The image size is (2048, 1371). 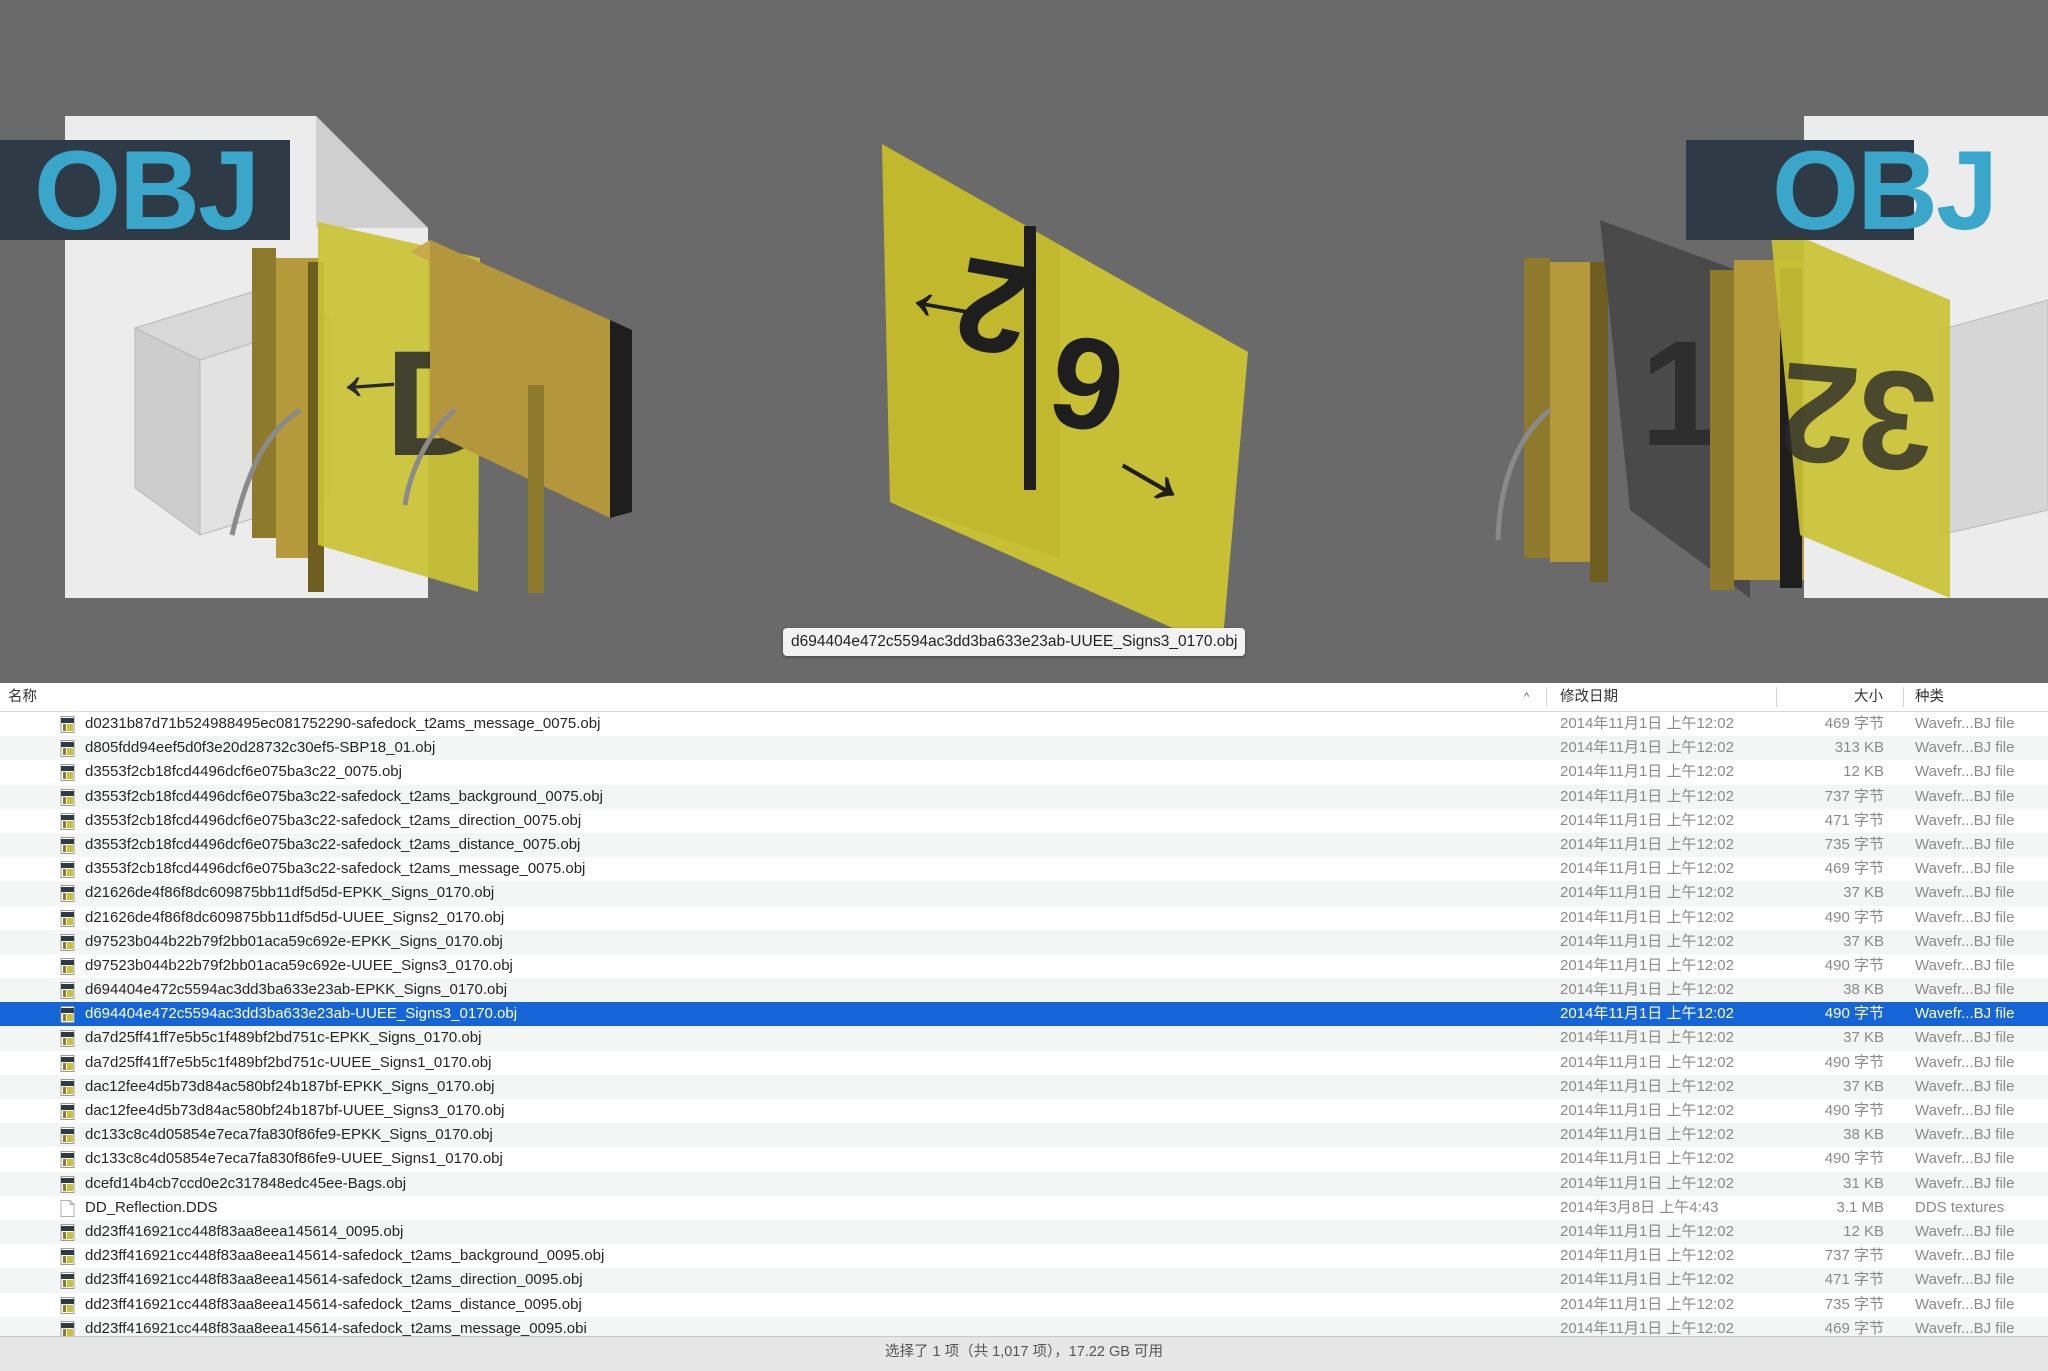 What do you see at coordinates (1863, 1183) in the screenshot?
I see `file-size: 31 KB` at bounding box center [1863, 1183].